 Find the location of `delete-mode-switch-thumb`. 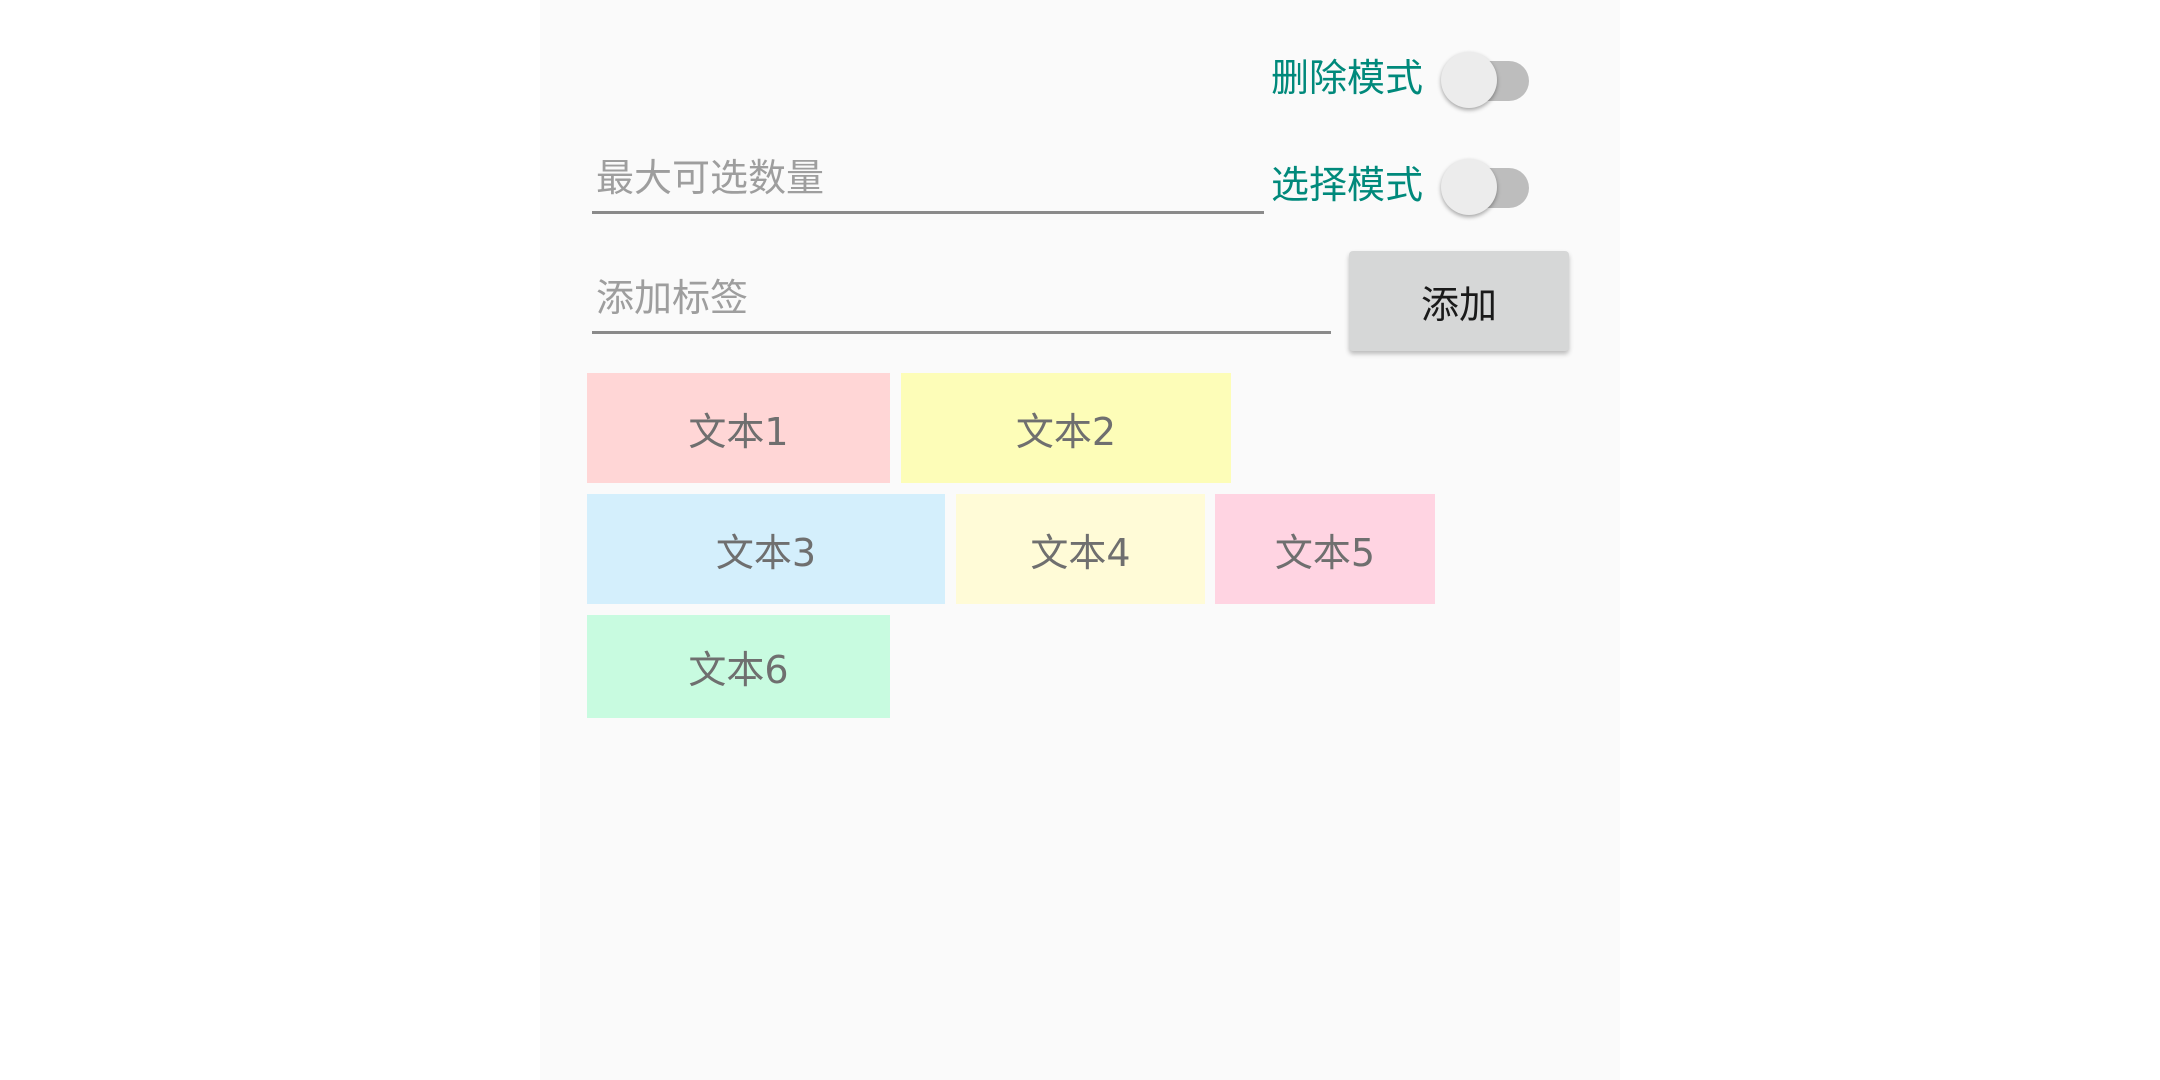

delete-mode-switch-thumb is located at coordinates (1469, 80).